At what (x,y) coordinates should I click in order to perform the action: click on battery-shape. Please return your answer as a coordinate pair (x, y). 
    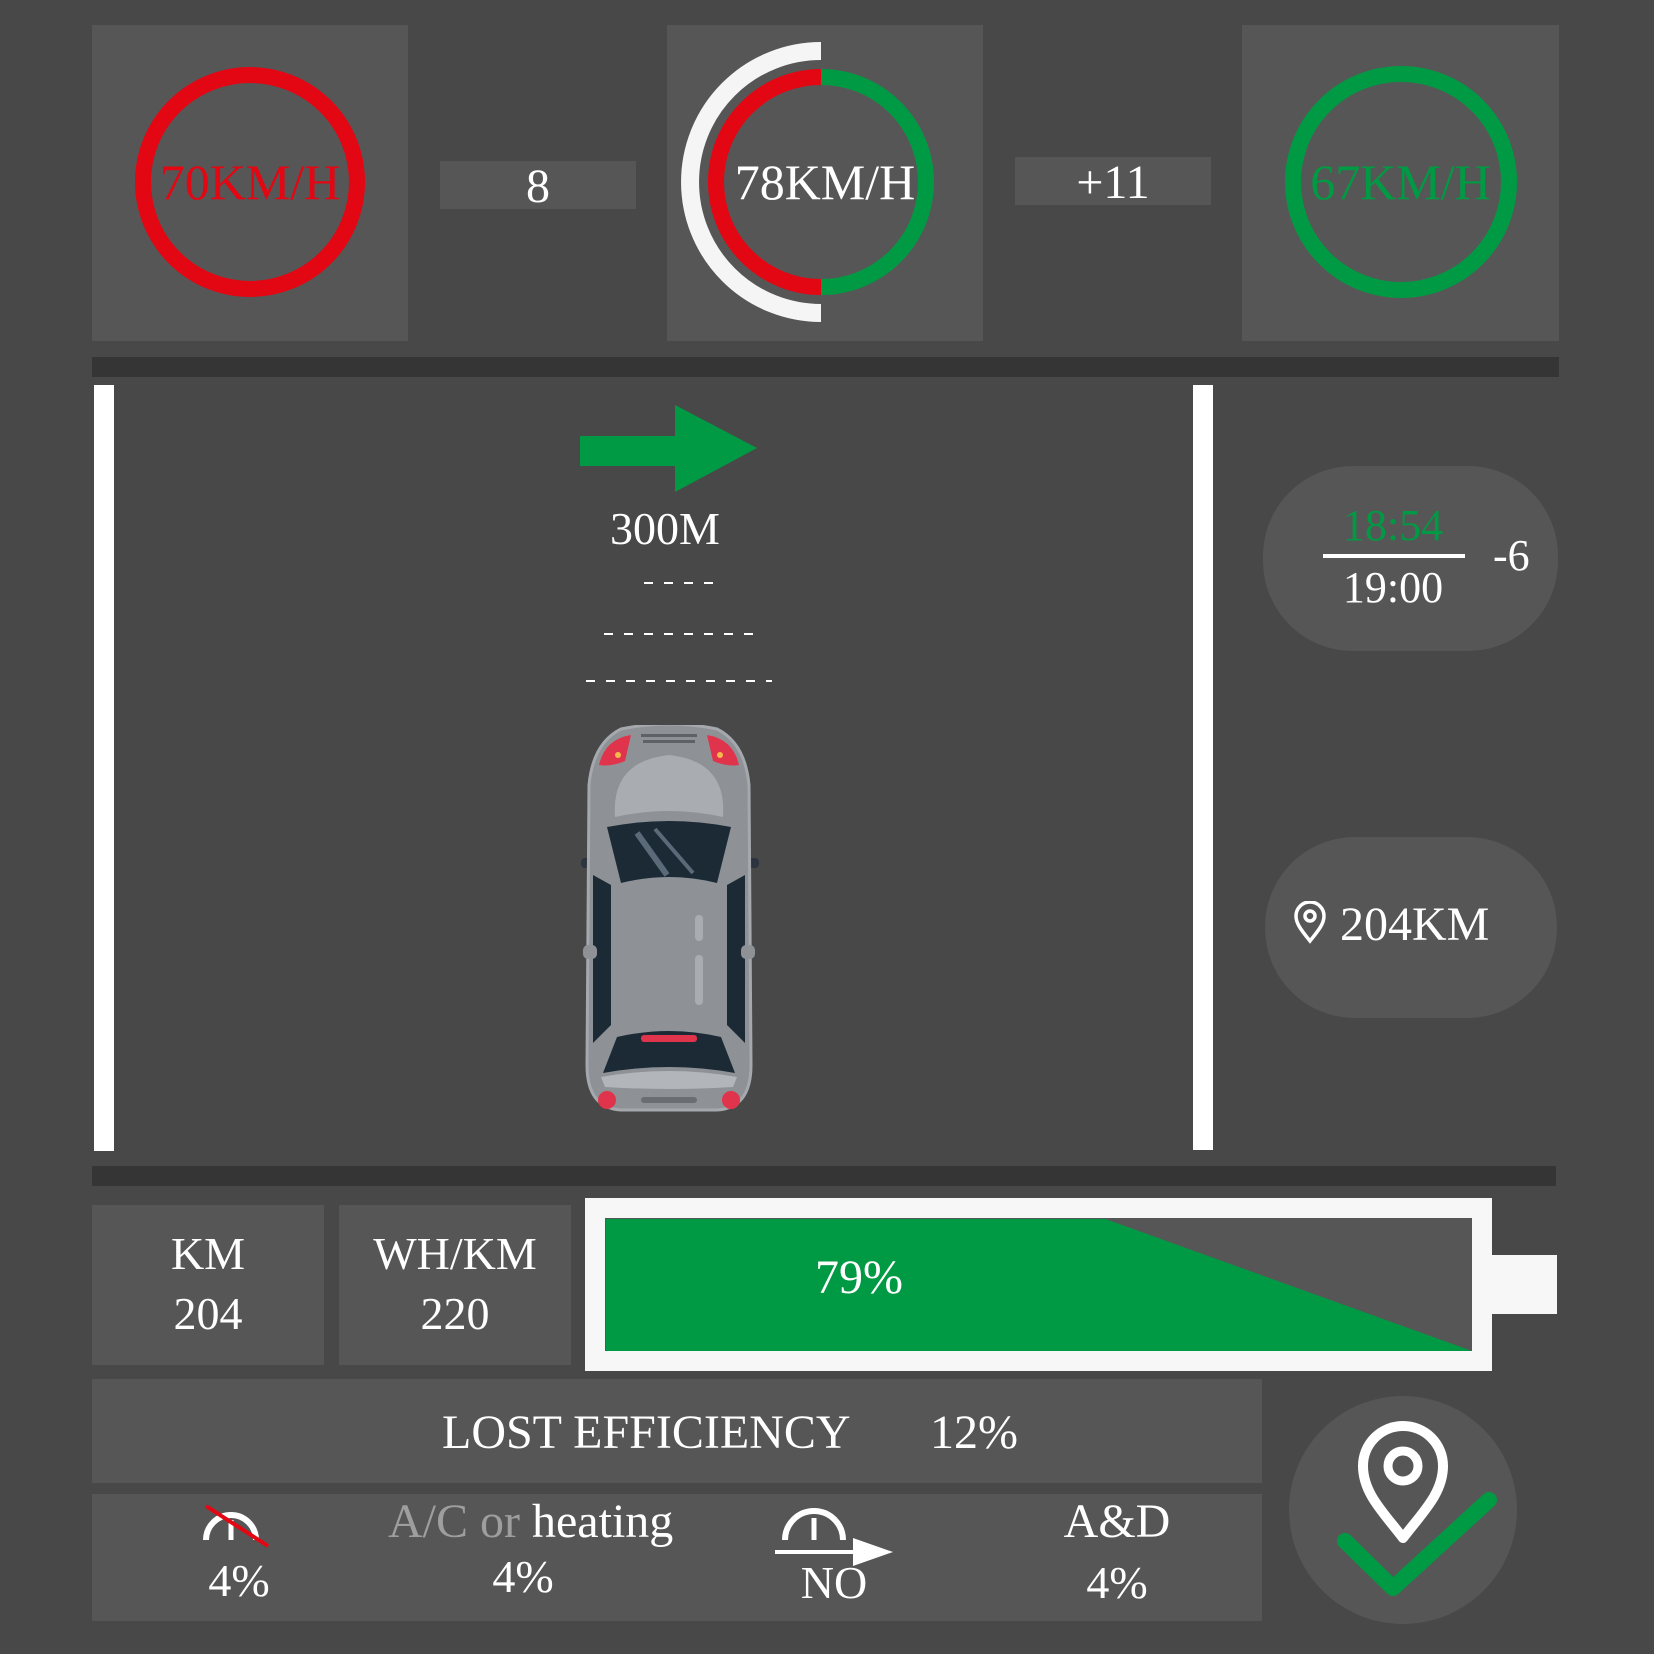
    Looking at the image, I should click on (1071, 1284).